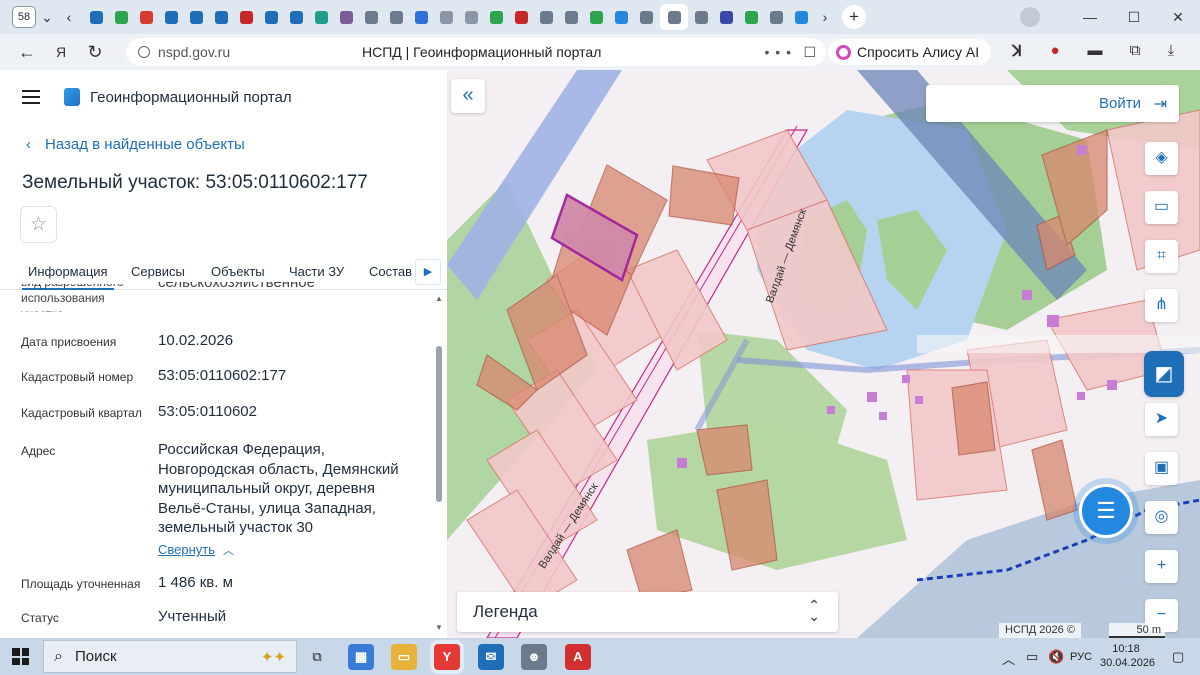  I want to click on back-arrow-icon: ←, so click(27, 52).